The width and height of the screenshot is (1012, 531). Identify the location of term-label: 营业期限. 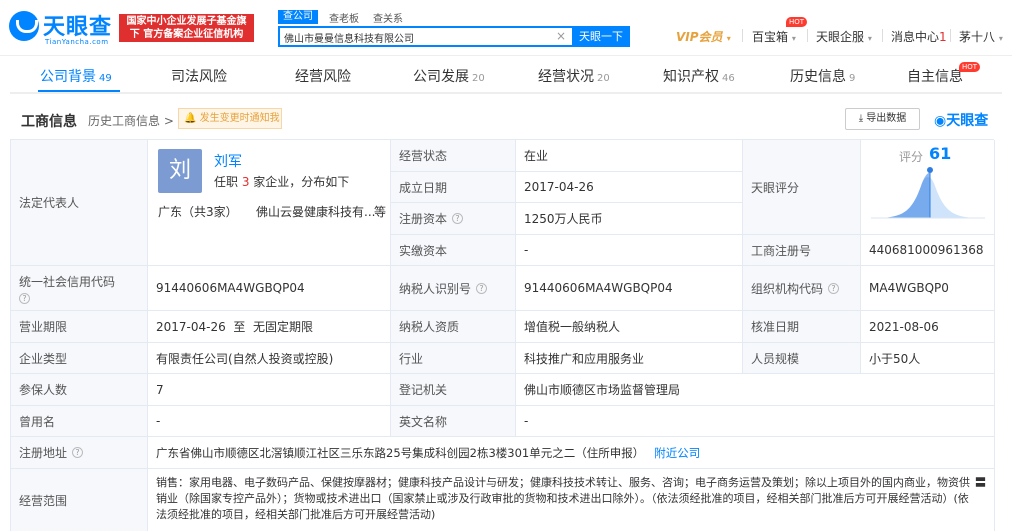
(79, 327).